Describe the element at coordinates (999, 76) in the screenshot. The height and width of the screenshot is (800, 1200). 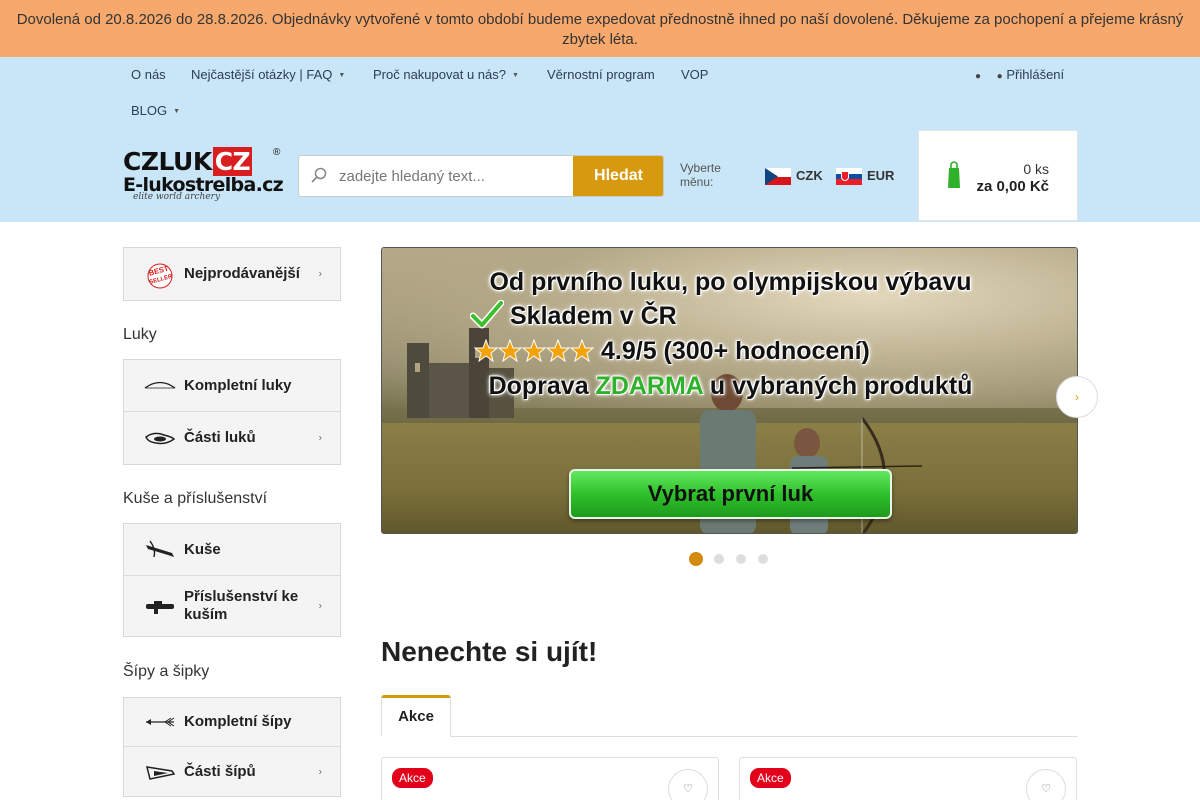
I see `user-icon: ●` at that location.